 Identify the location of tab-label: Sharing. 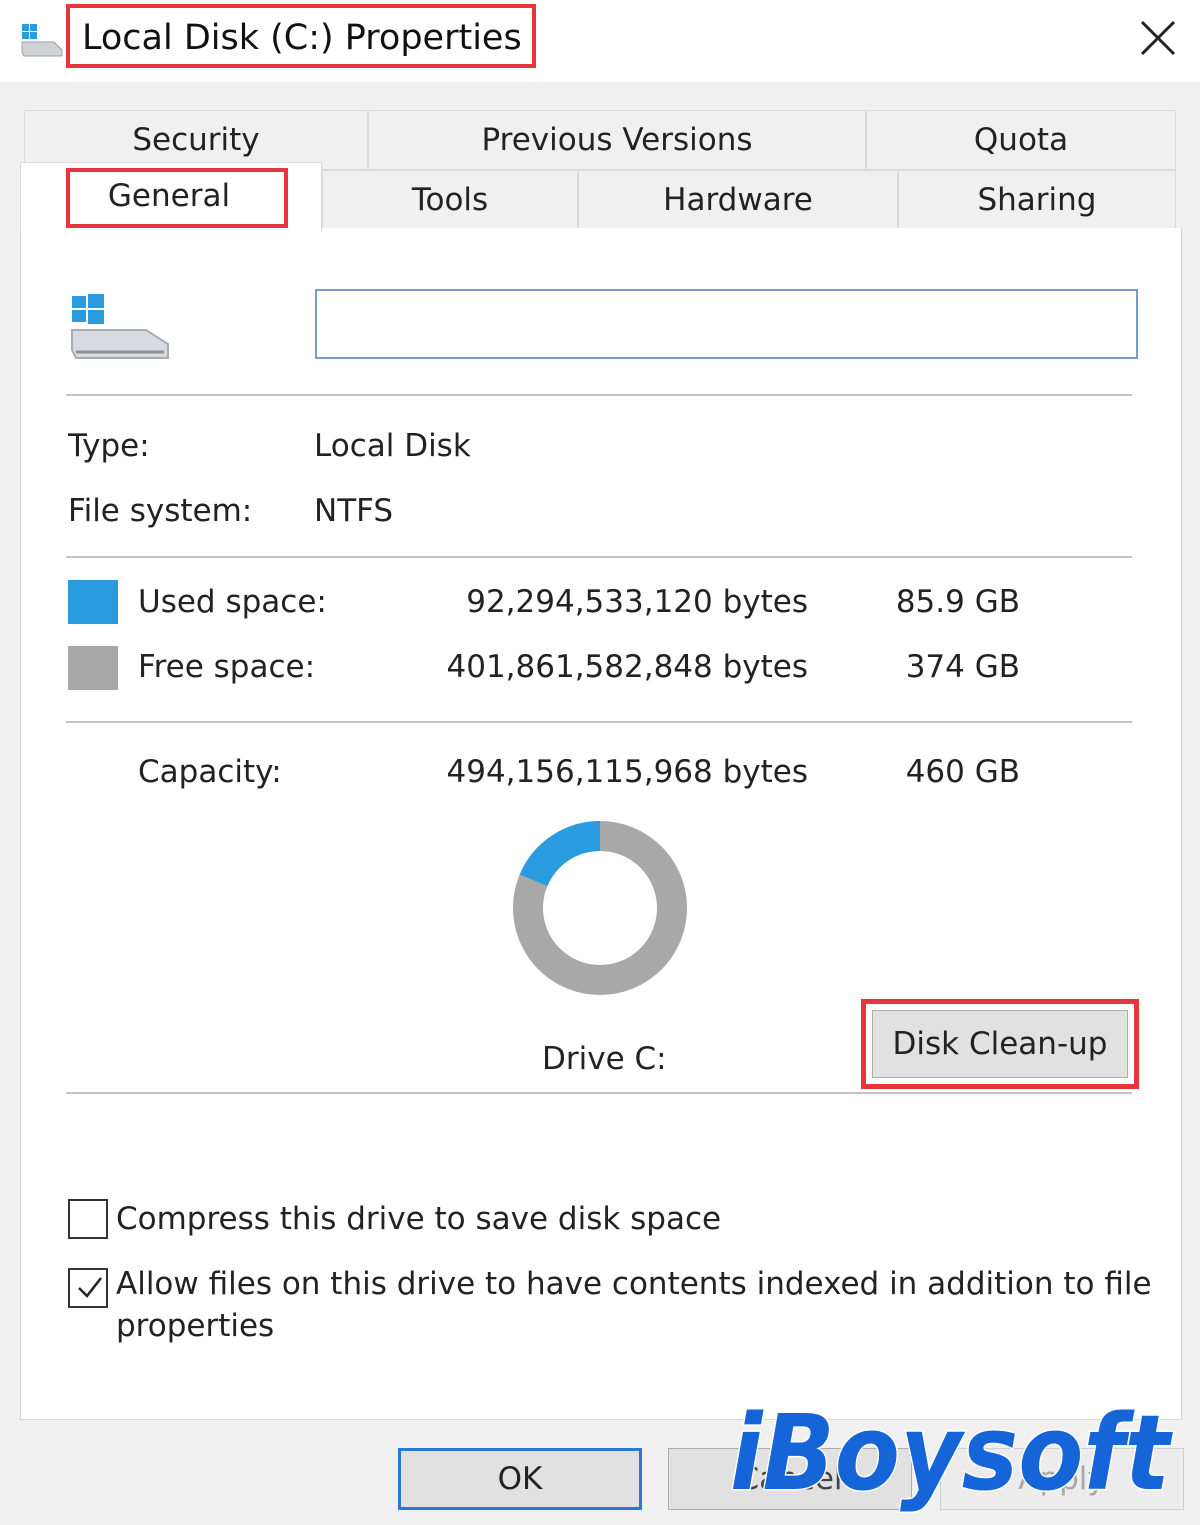
(1037, 200).